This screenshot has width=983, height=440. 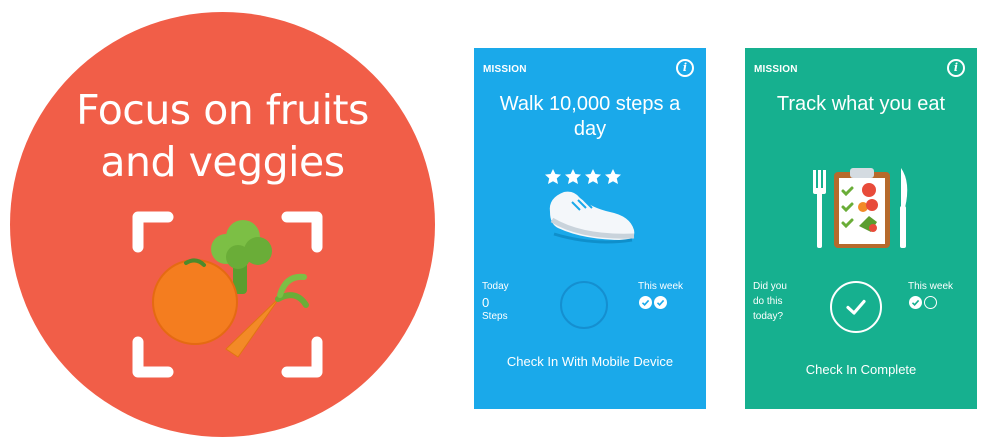 I want to click on question-line1: Did you, so click(x=770, y=286).